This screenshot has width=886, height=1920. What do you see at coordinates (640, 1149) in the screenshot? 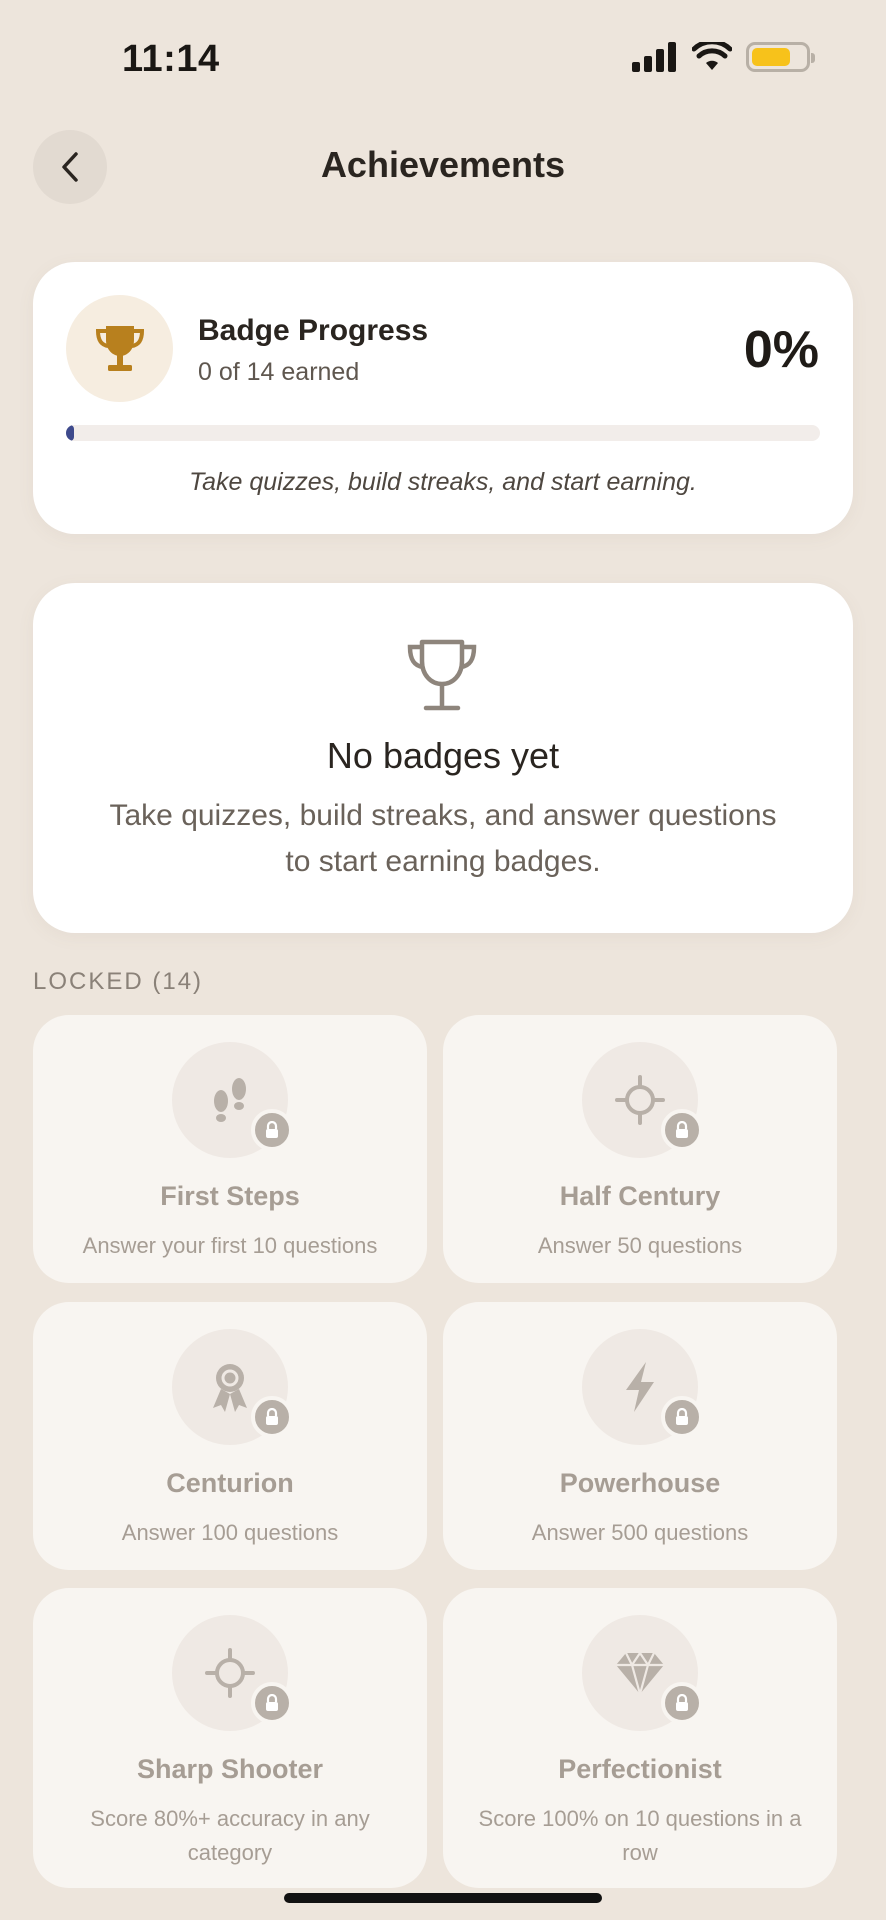
I see `badge-card-half-century: Half Century Answer 50 questions` at bounding box center [640, 1149].